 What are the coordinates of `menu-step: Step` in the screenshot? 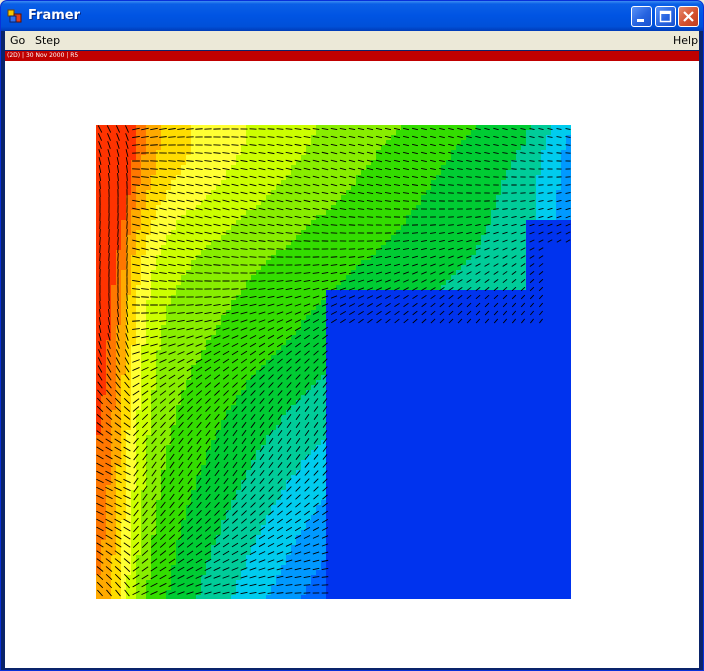 It's located at (47, 40).